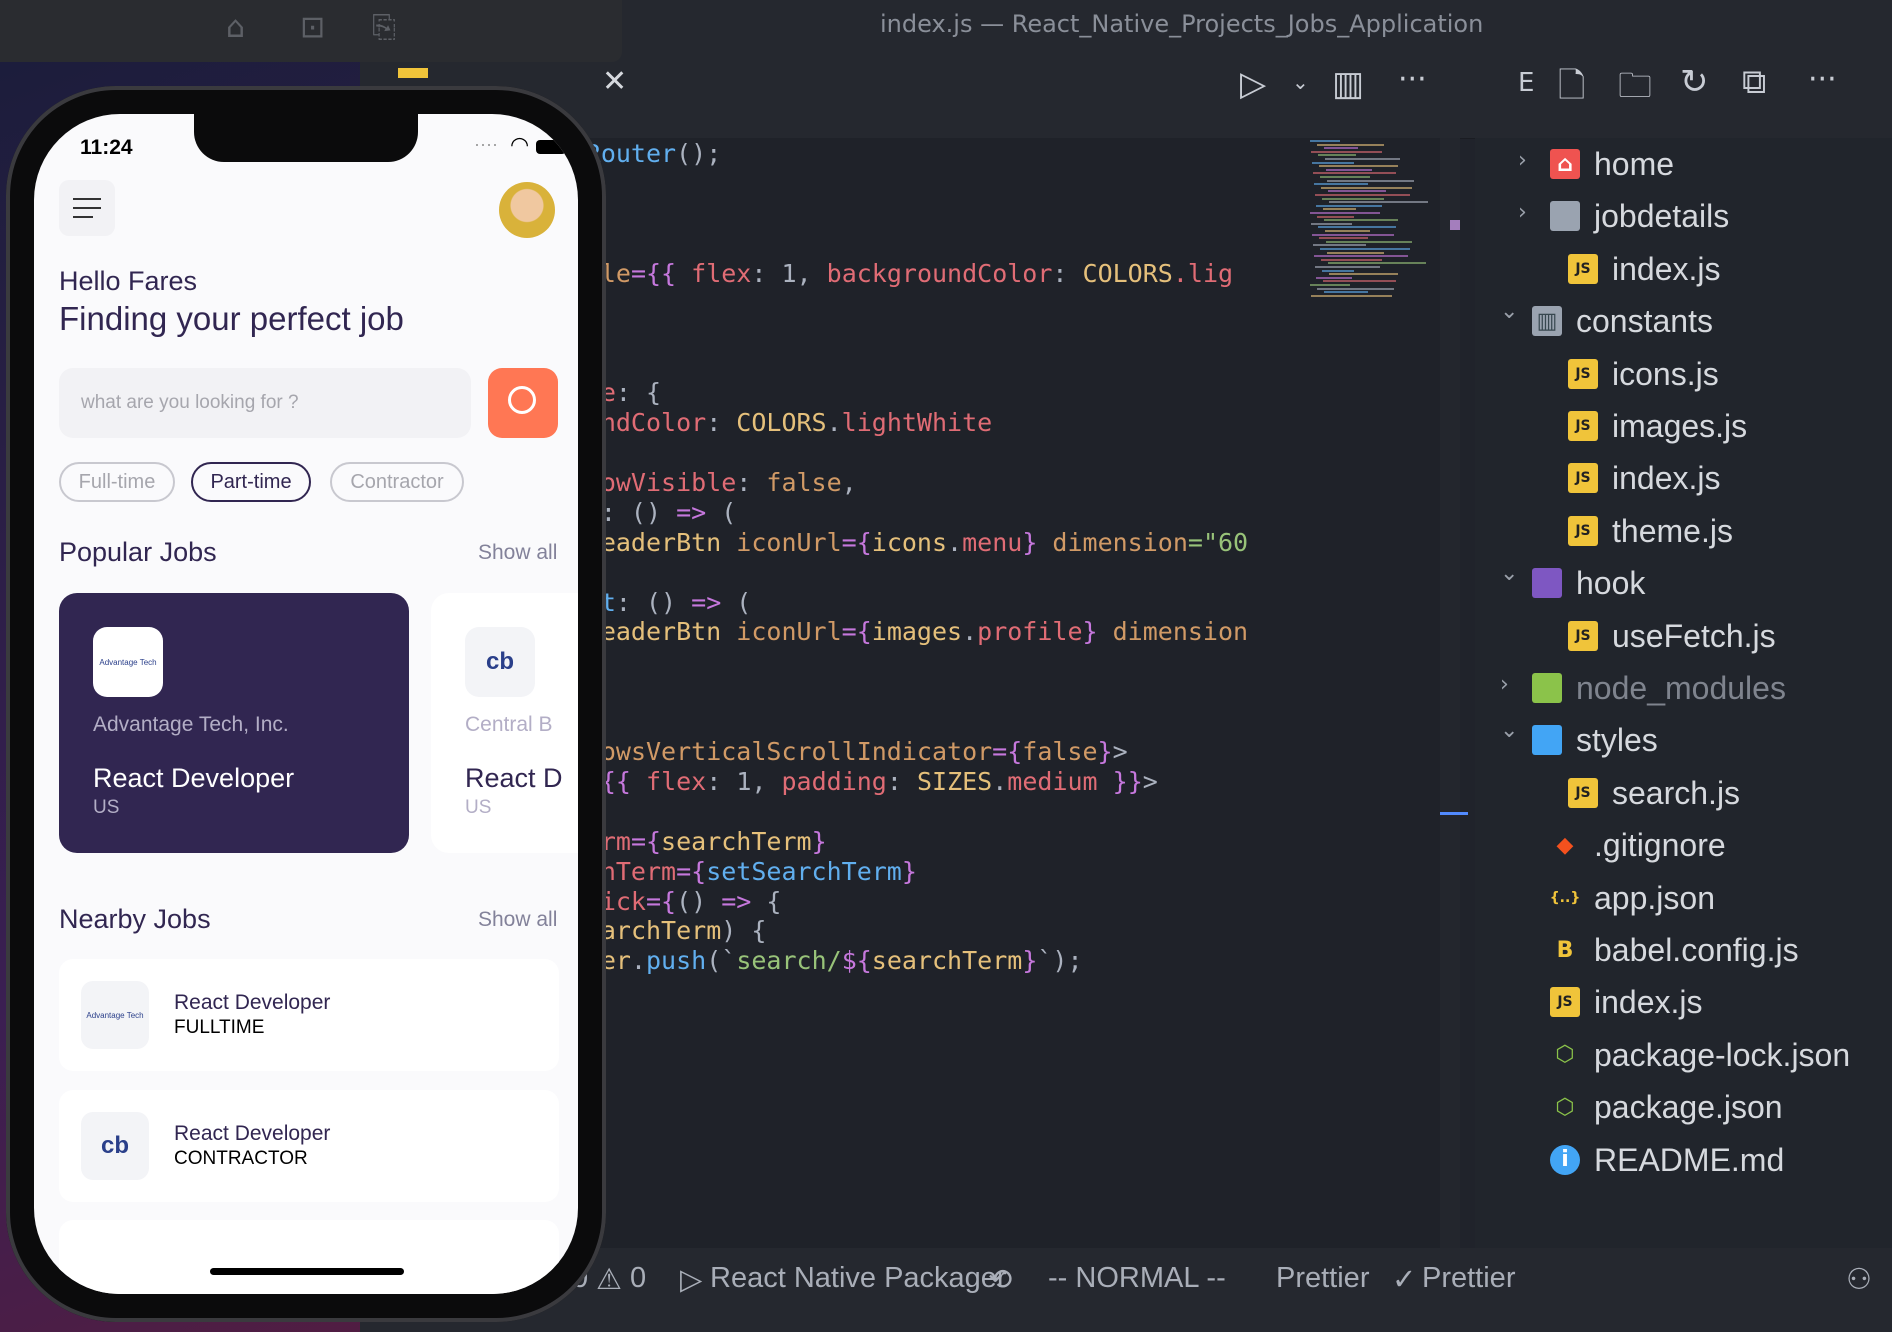  Describe the element at coordinates (504, 723) in the screenshot. I see `popular-job-card: cb Central B React D US` at that location.